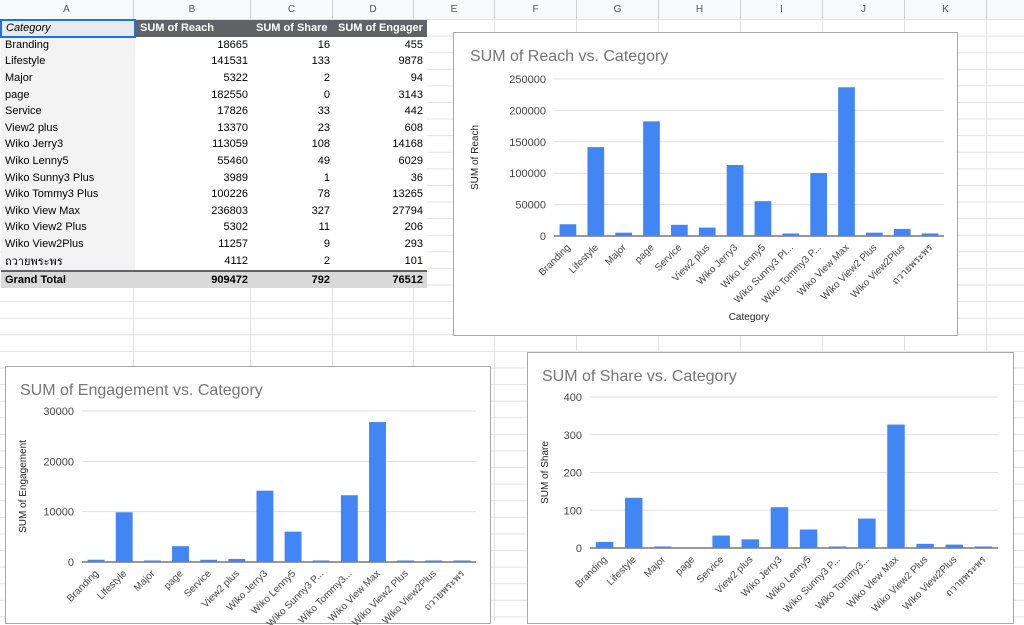 The width and height of the screenshot is (1024, 625). What do you see at coordinates (380, 28) in the screenshot?
I see `header-engagement: SUM of Engager` at bounding box center [380, 28].